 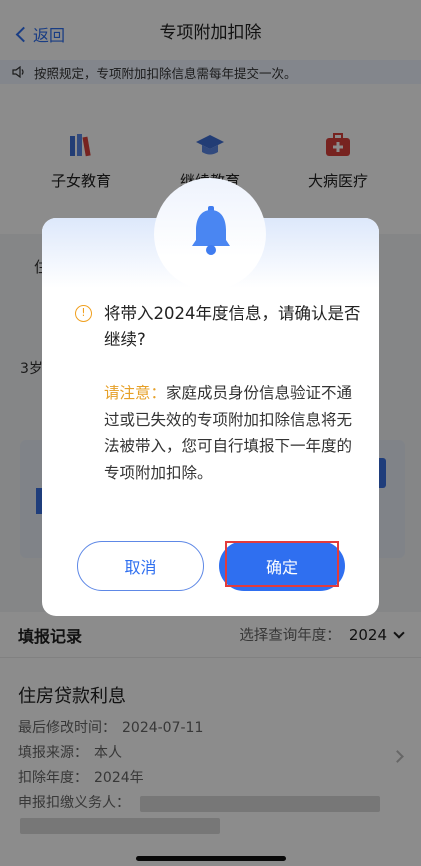 I want to click on confirm-highlight-box, so click(x=282, y=564).